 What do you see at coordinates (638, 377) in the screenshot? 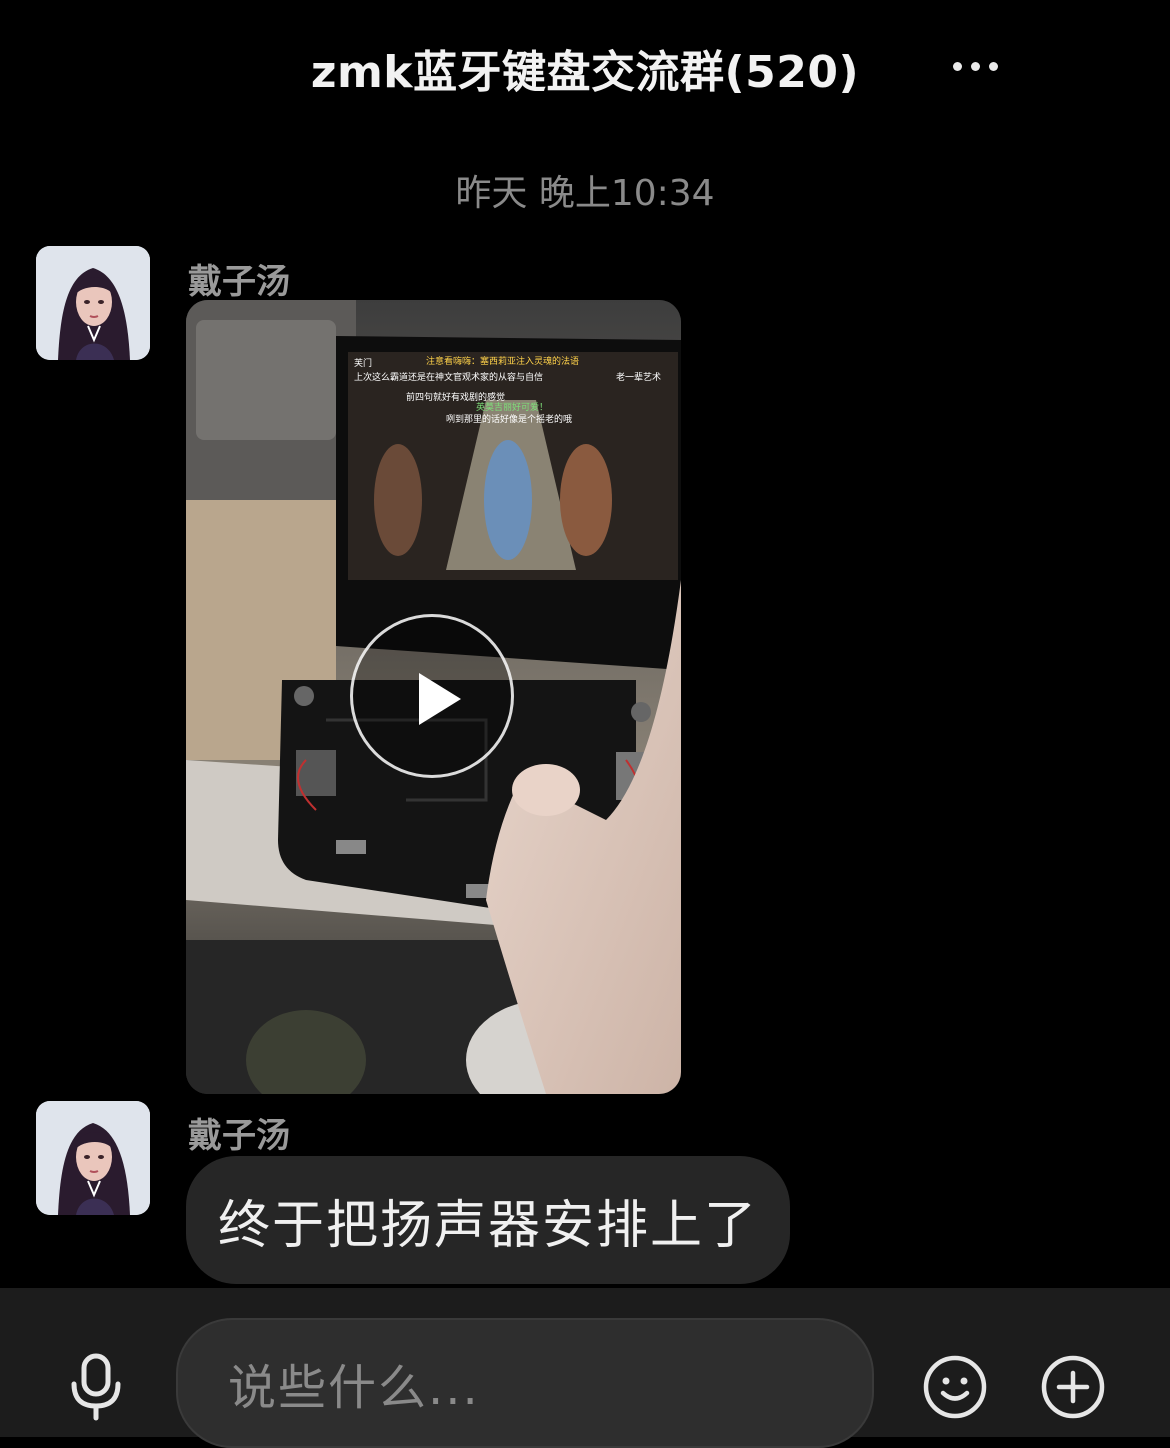
I see `video-overlay-text: 老一辈艺术` at bounding box center [638, 377].